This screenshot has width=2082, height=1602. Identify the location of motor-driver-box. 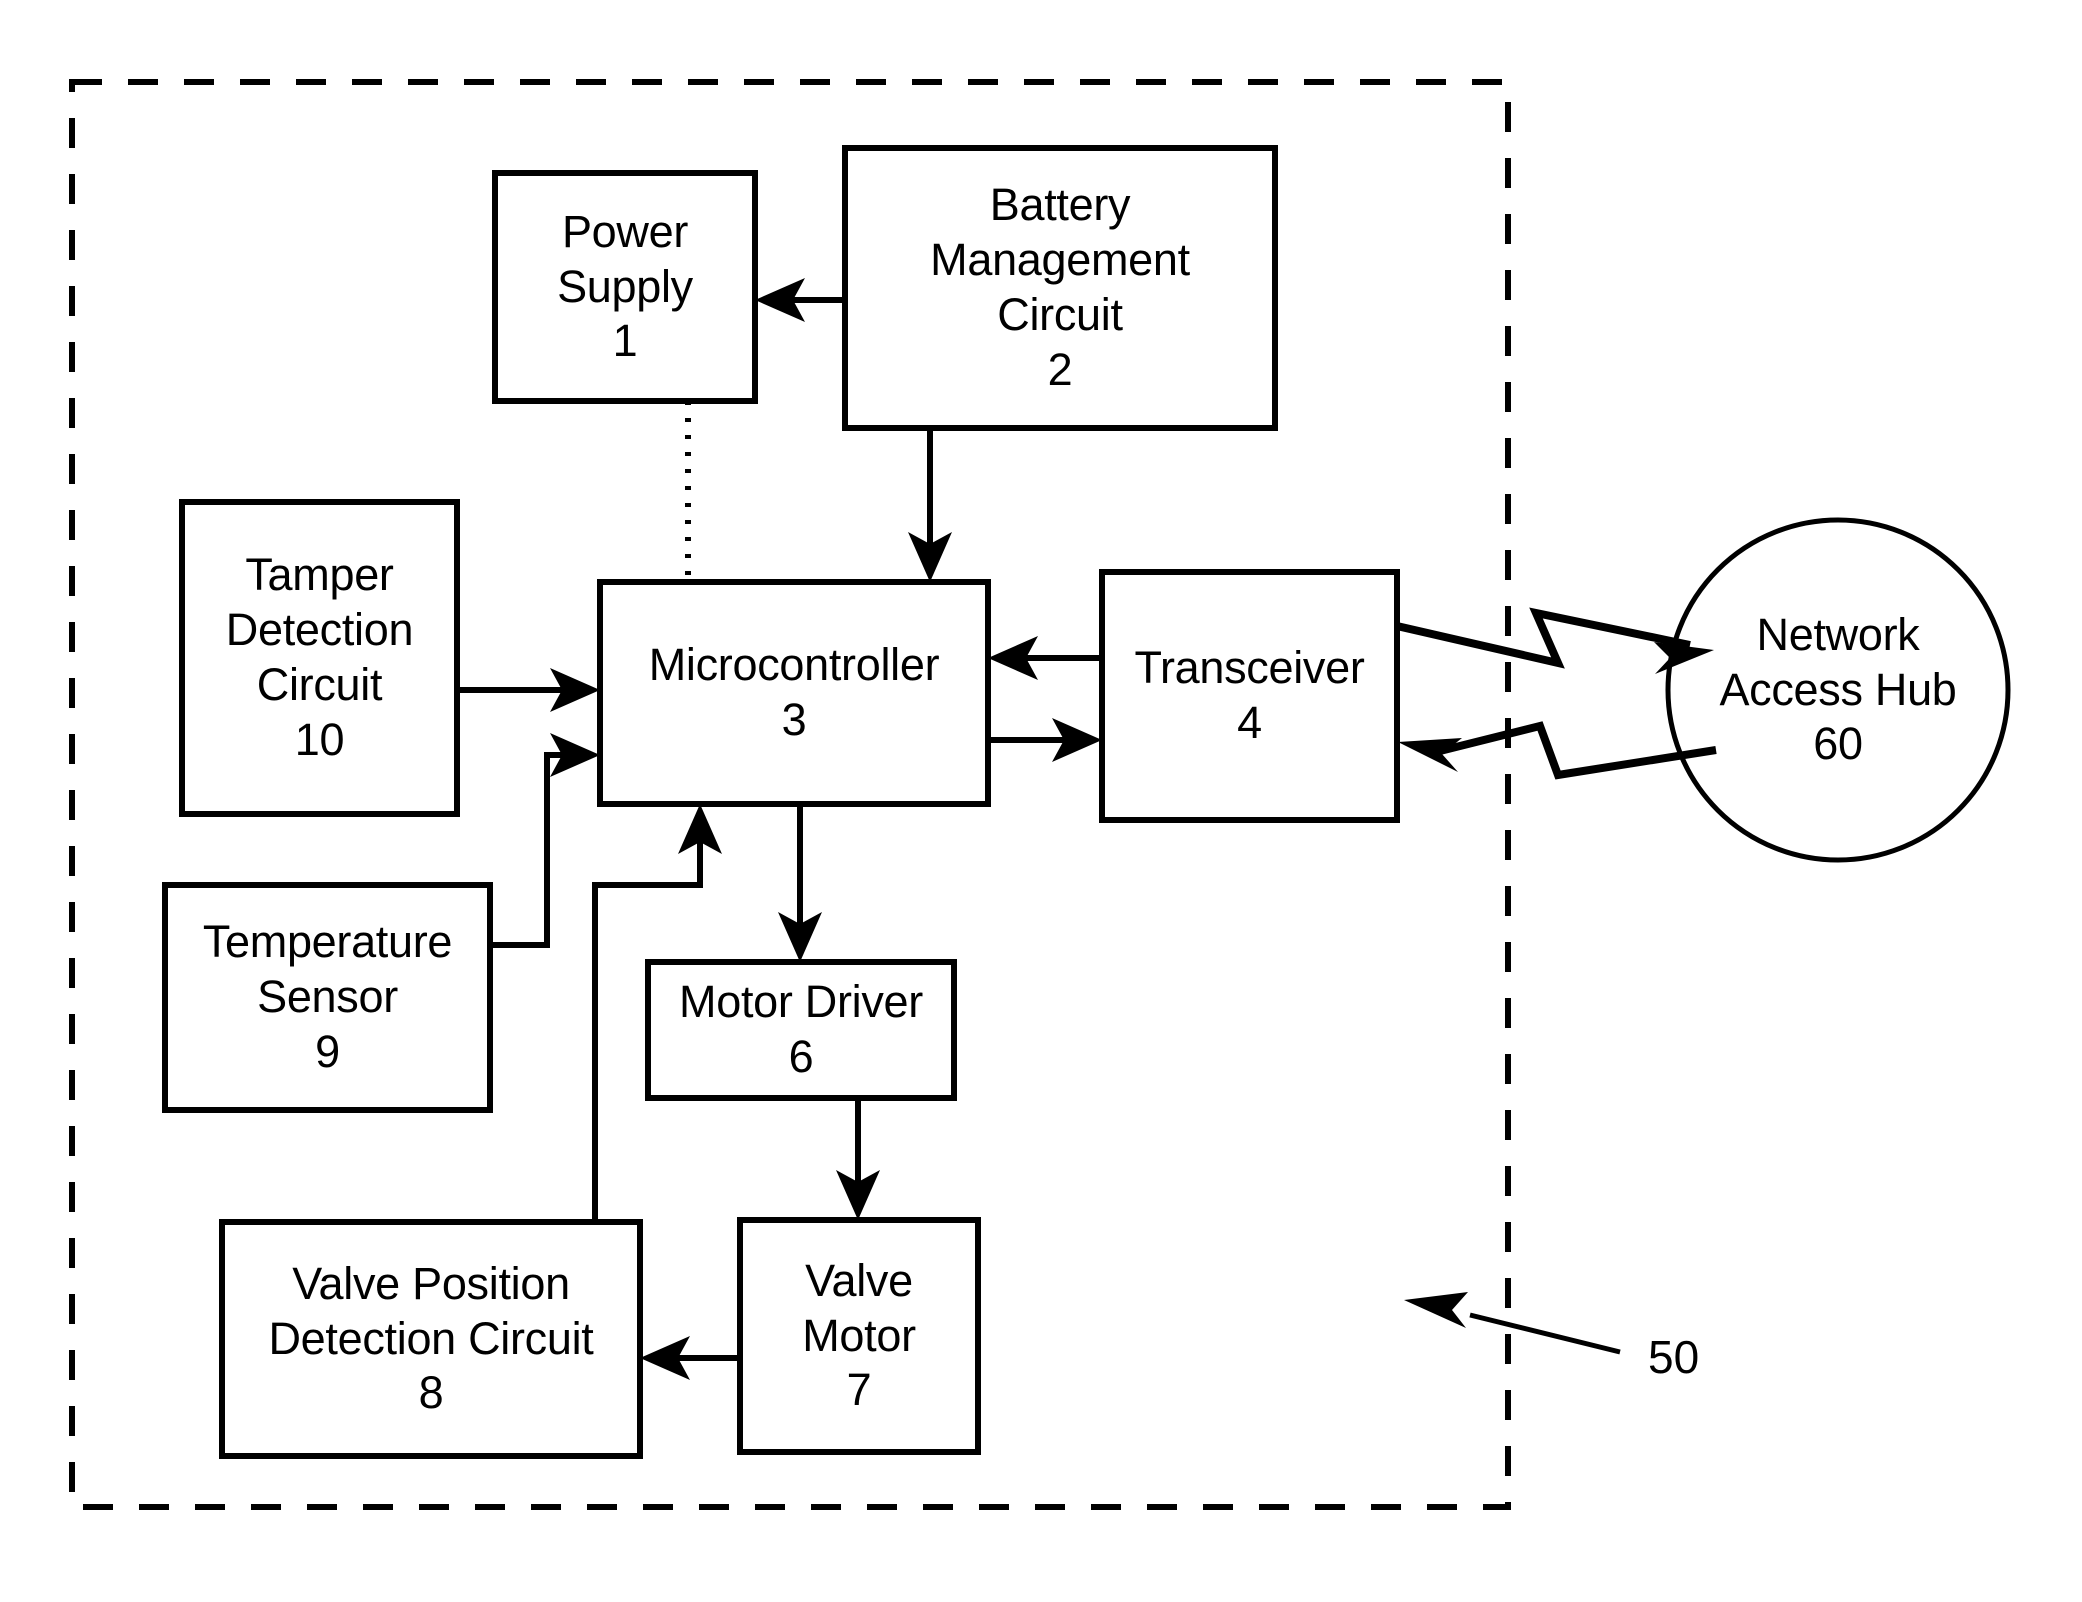
(801, 1030).